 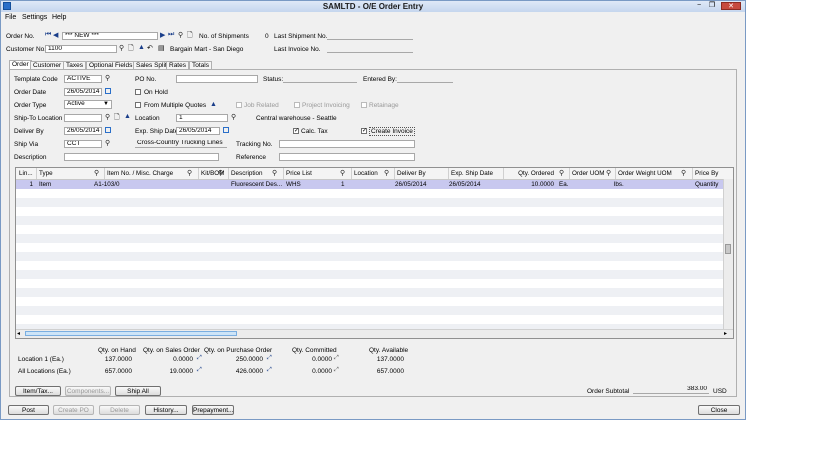 What do you see at coordinates (609, 173) in the screenshot?
I see `uom-finder-icon: ⚲` at bounding box center [609, 173].